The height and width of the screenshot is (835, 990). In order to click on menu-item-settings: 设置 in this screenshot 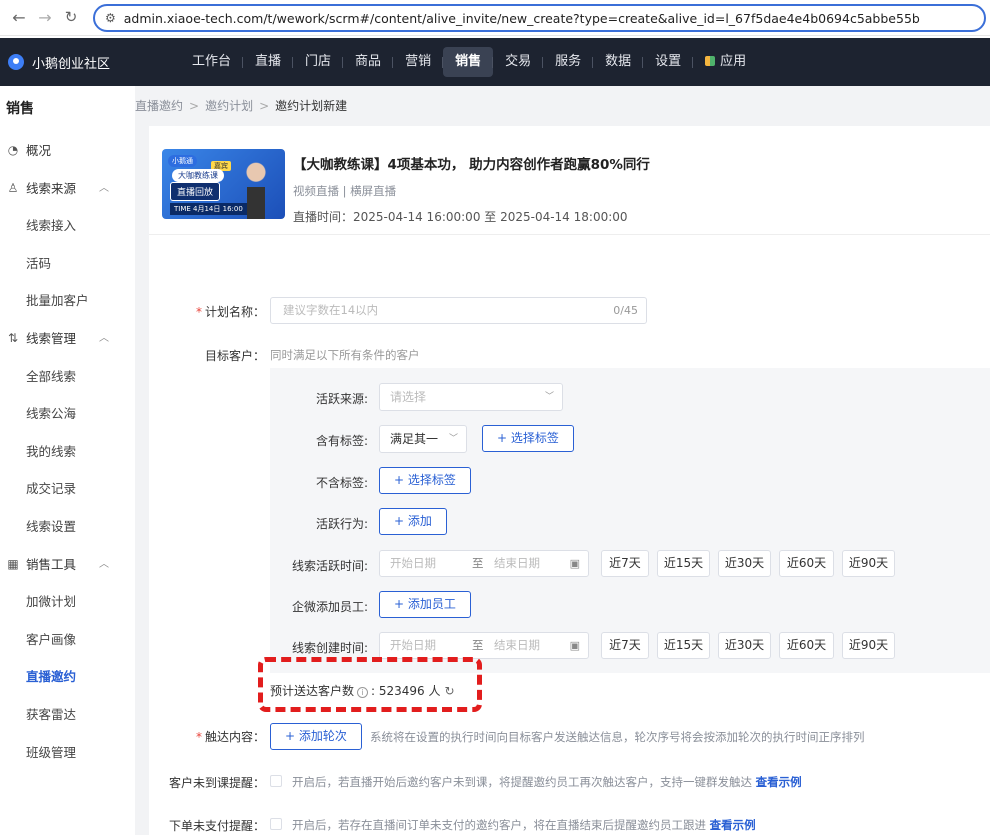, I will do `click(667, 62)`.